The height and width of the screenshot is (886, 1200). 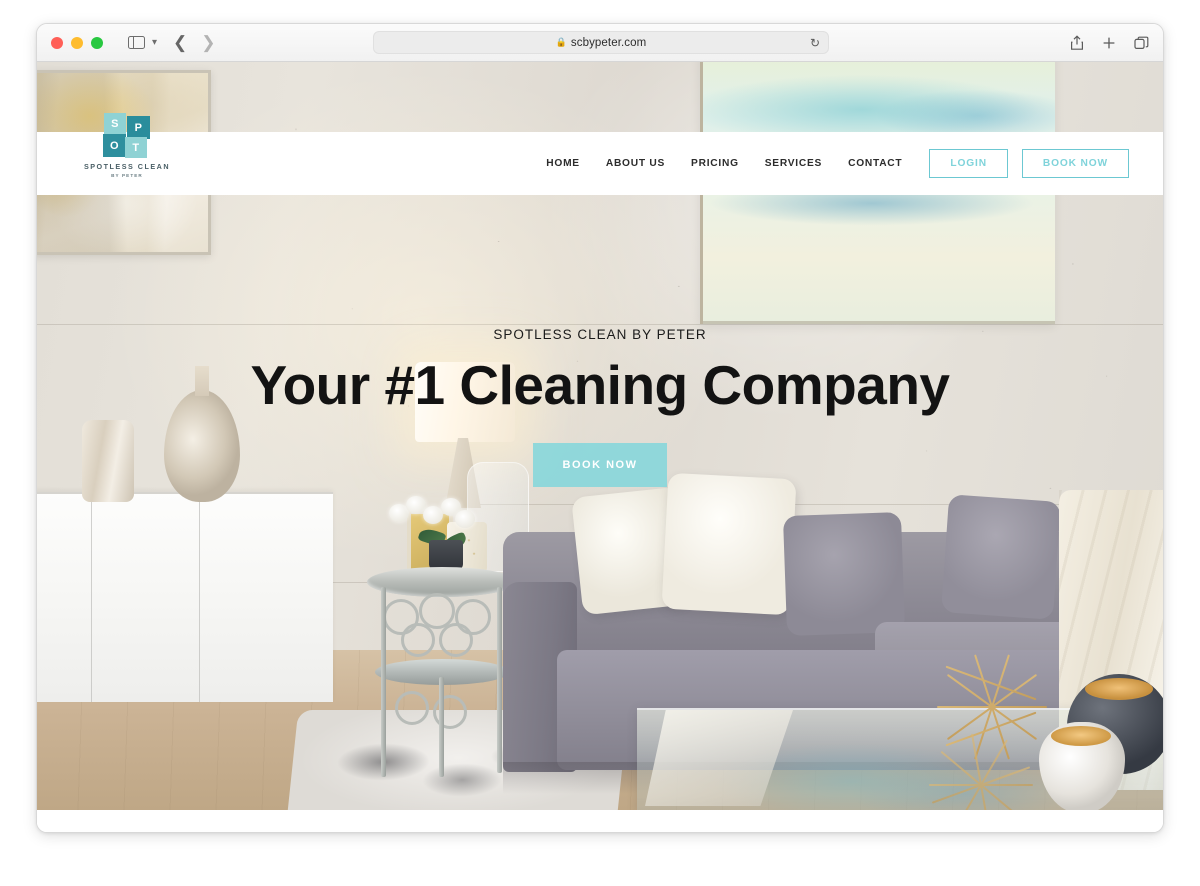 I want to click on page-below-hero, so click(x=600, y=821).